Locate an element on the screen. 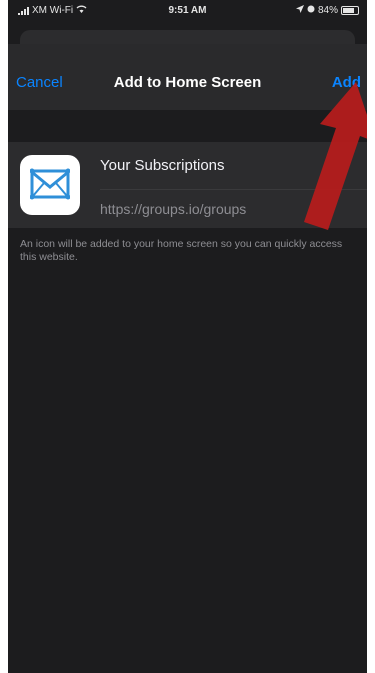 The image size is (375, 673). alarm-icon is located at coordinates (311, 10).